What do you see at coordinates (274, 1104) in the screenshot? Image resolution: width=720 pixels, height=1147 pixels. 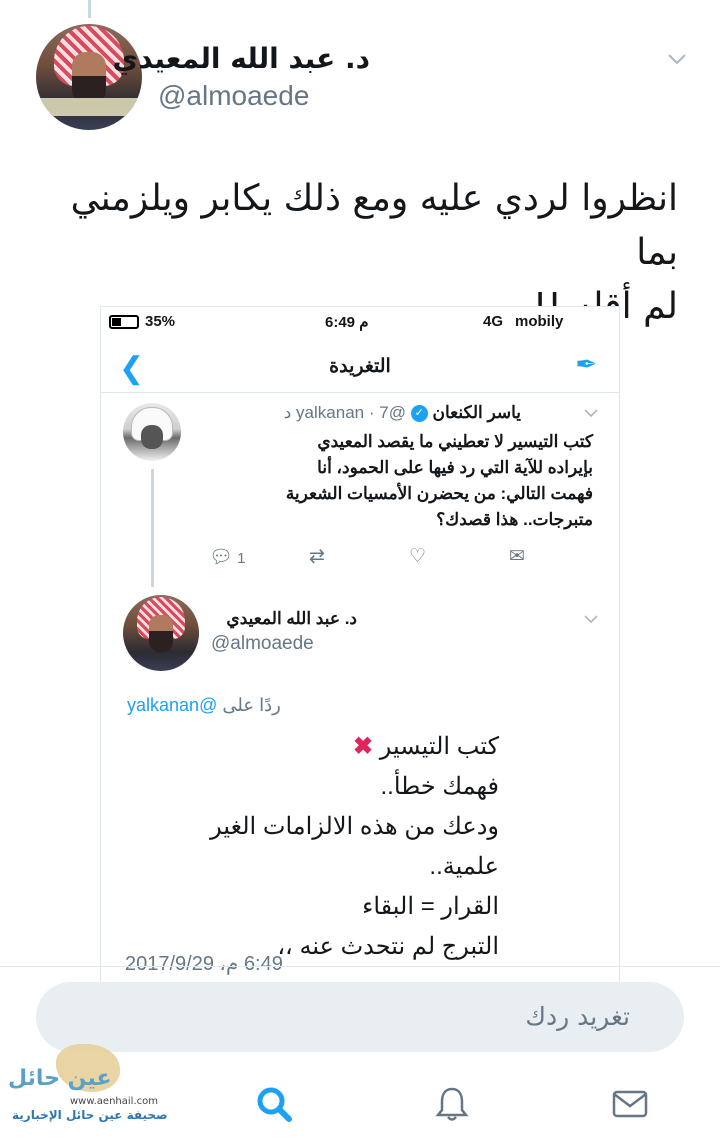 I see `search-icon` at bounding box center [274, 1104].